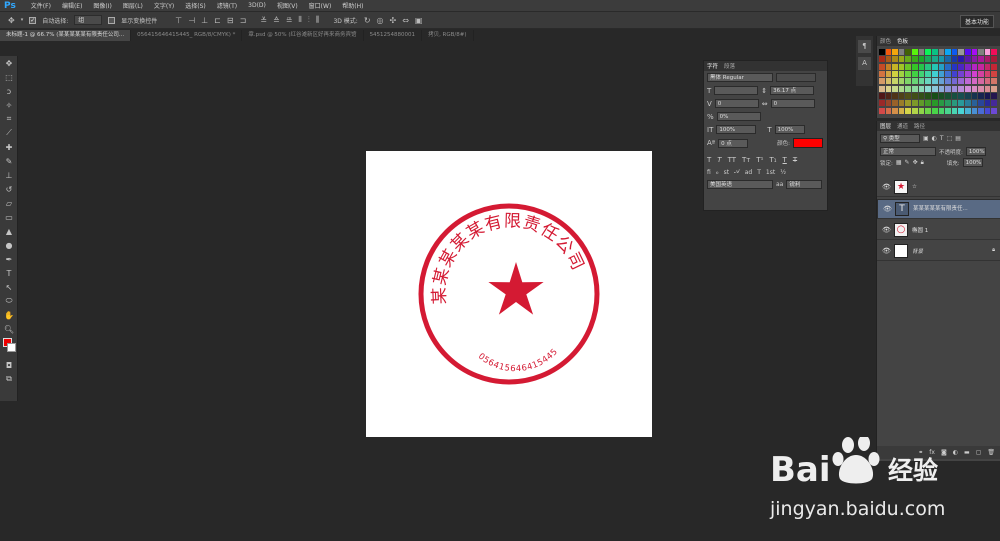 Image resolution: width=1000 pixels, height=541 pixels. I want to click on menu-type: 文字(Y), so click(164, 5).